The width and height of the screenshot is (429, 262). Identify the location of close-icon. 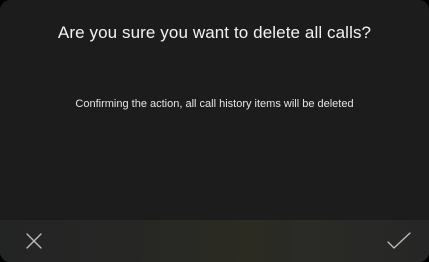
(34, 241).